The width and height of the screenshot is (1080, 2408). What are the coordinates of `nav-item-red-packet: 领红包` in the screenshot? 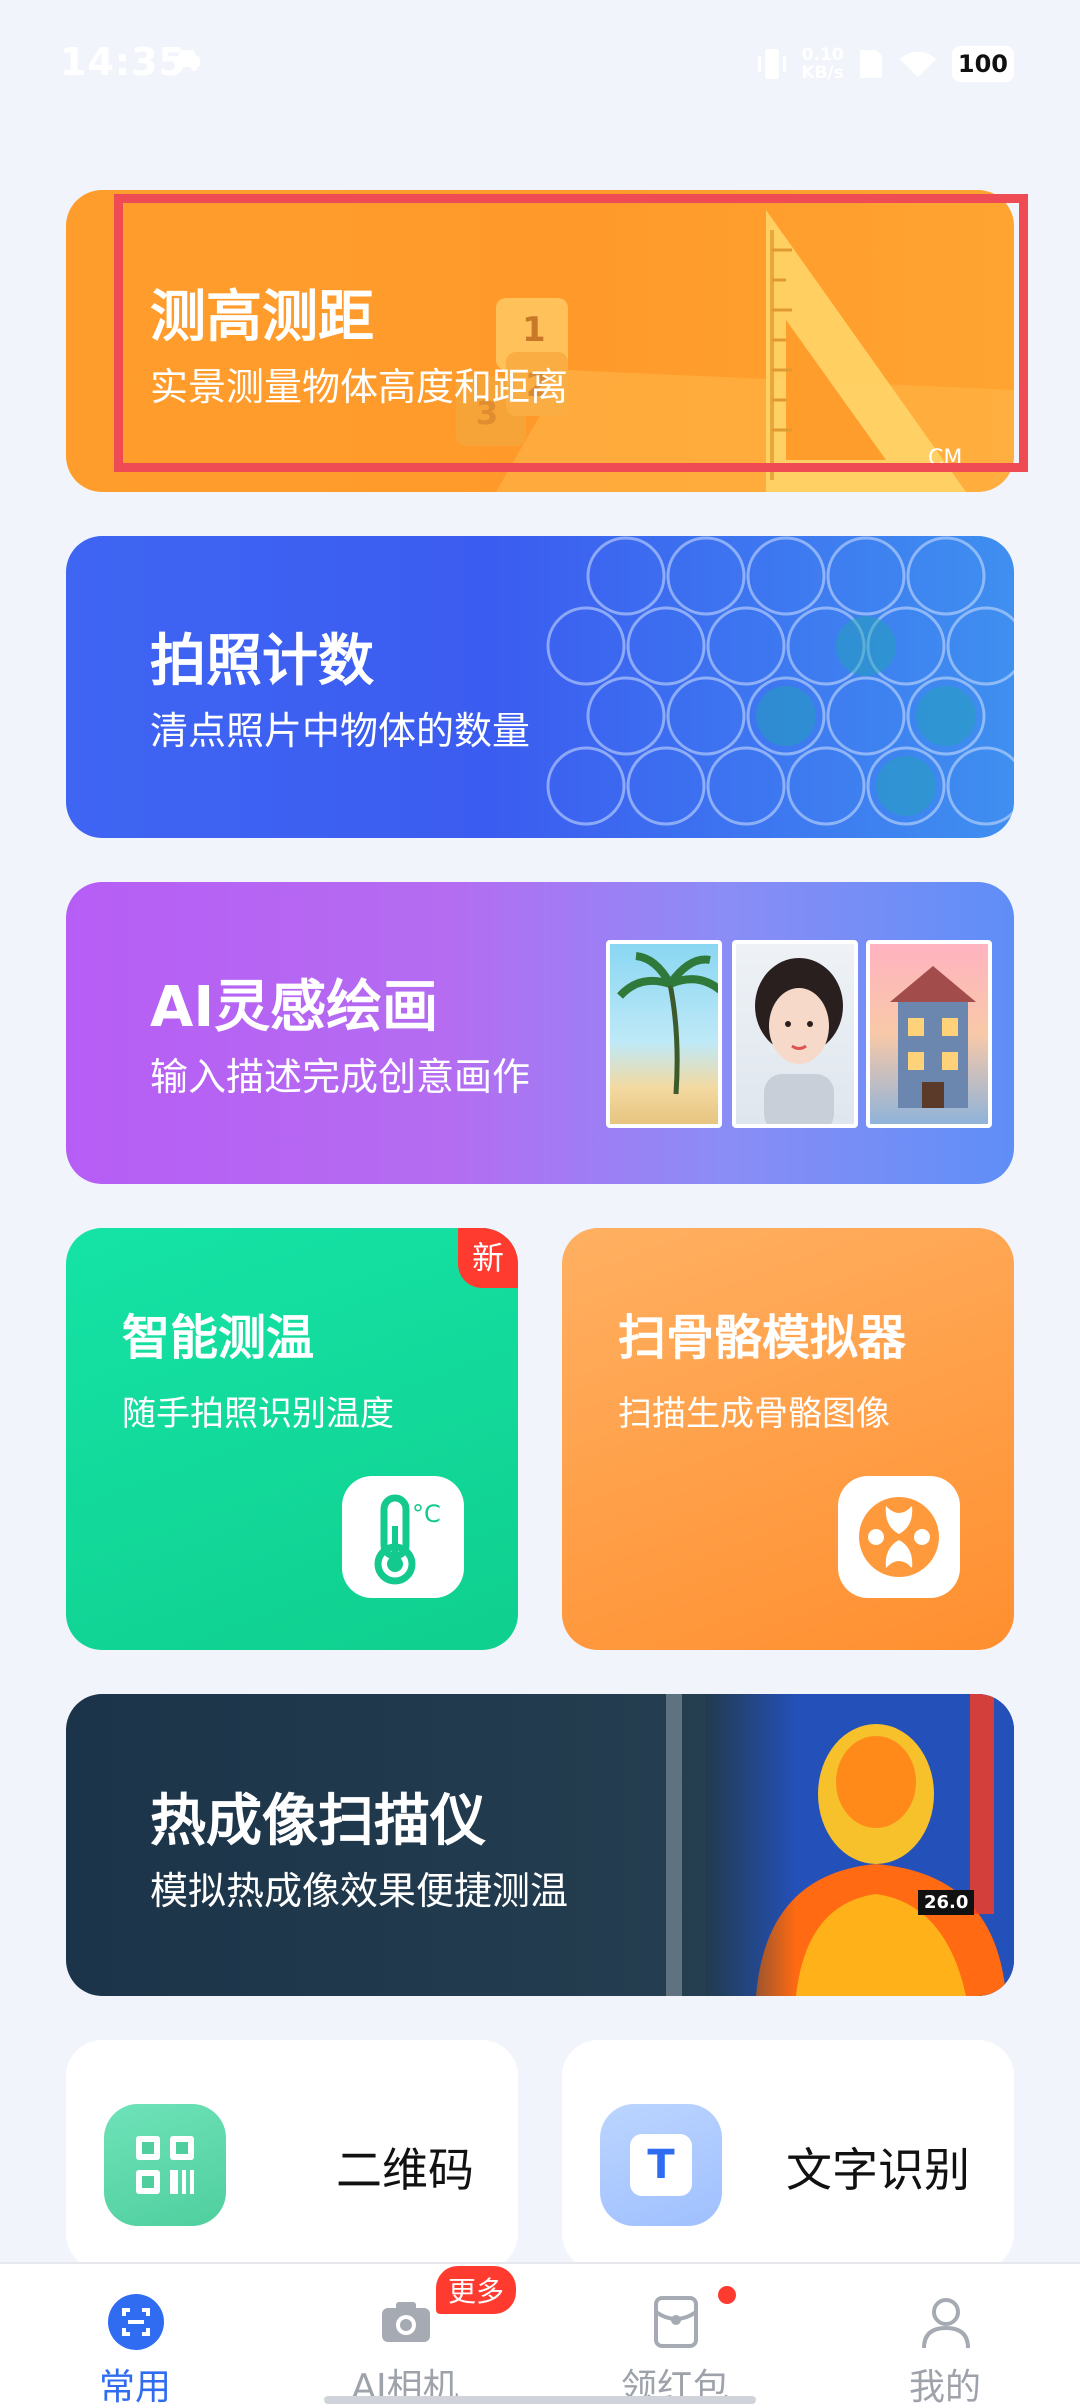 It's located at (675, 2336).